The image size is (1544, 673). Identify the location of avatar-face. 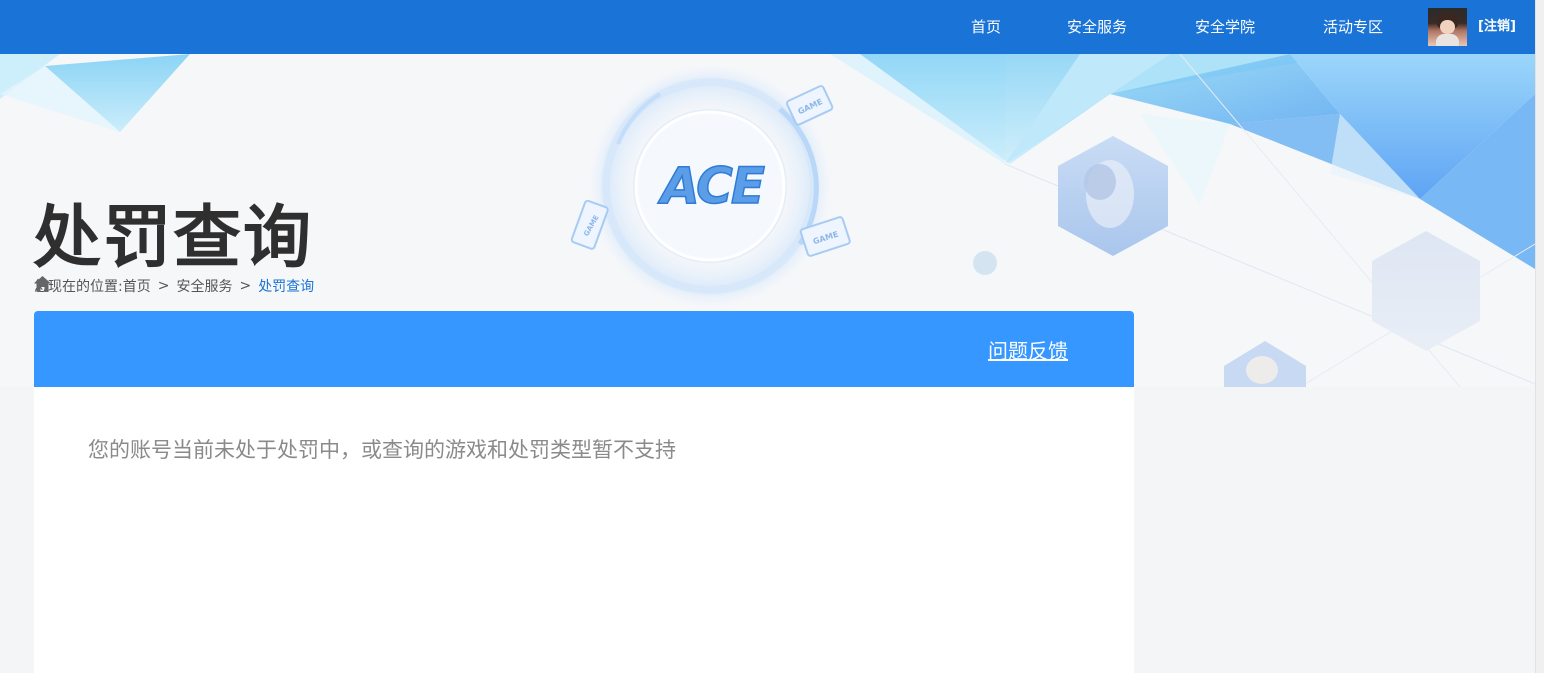
(1447, 27).